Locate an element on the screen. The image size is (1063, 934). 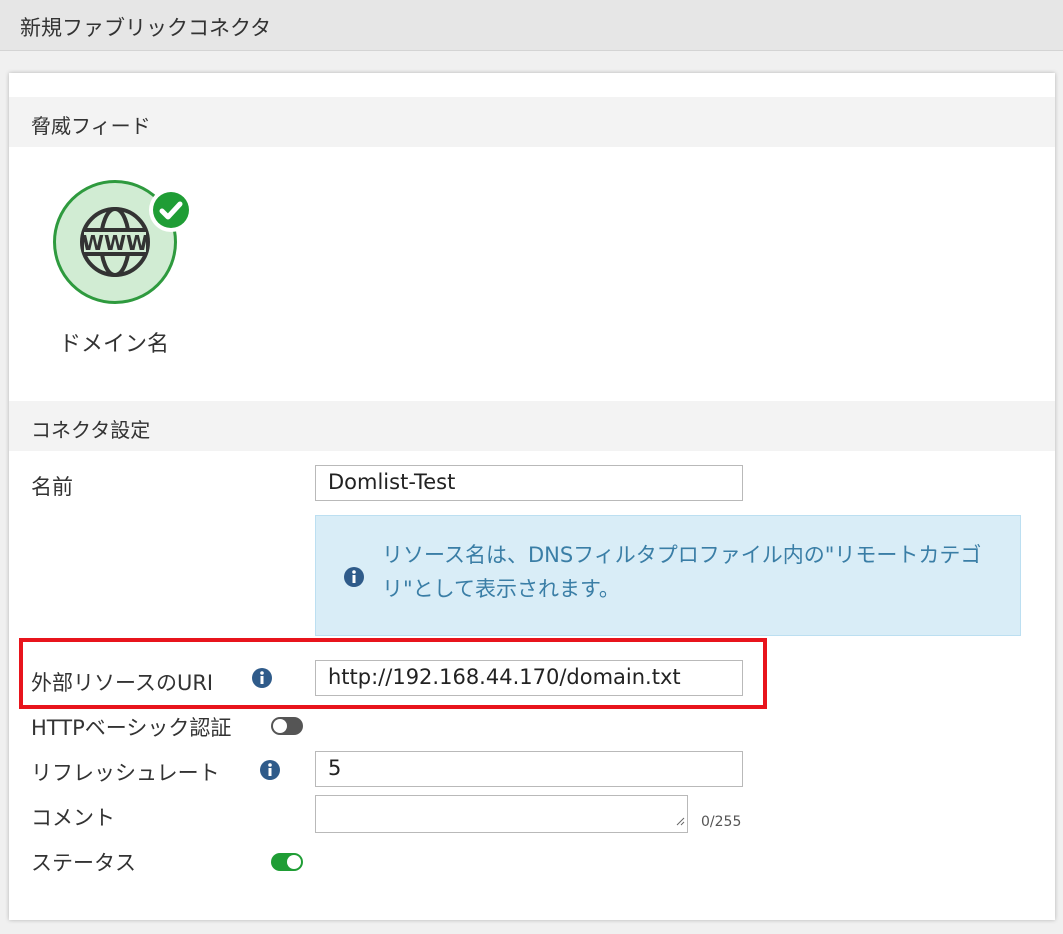
name-input: Domlist-Test is located at coordinates (529, 483).